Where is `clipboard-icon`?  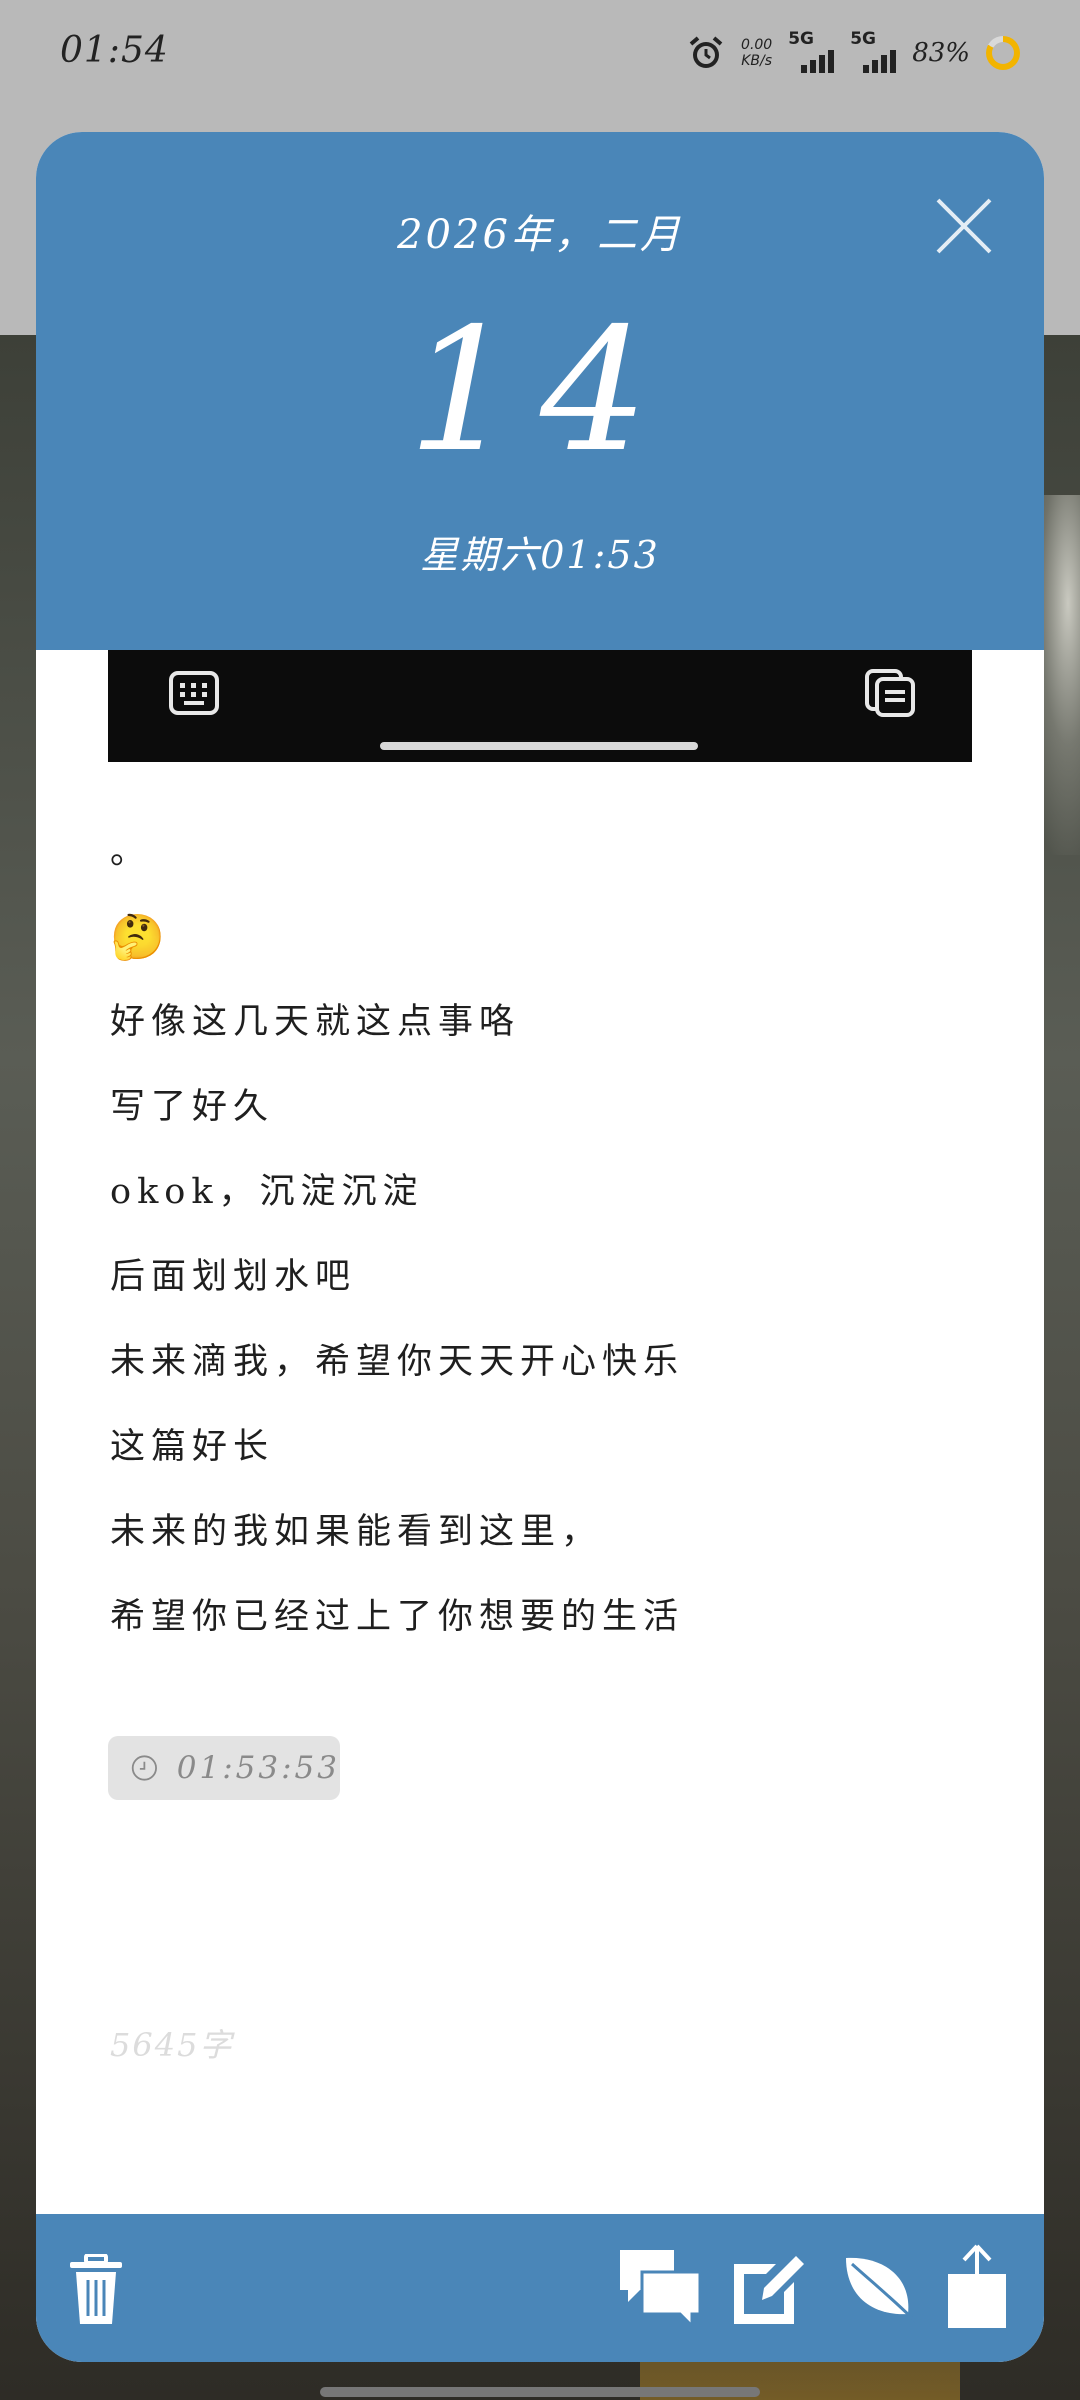 clipboard-icon is located at coordinates (890, 693).